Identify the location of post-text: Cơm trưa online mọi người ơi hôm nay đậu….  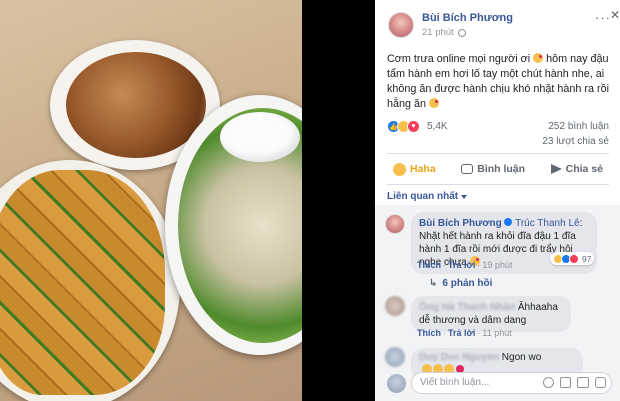
(499, 82).